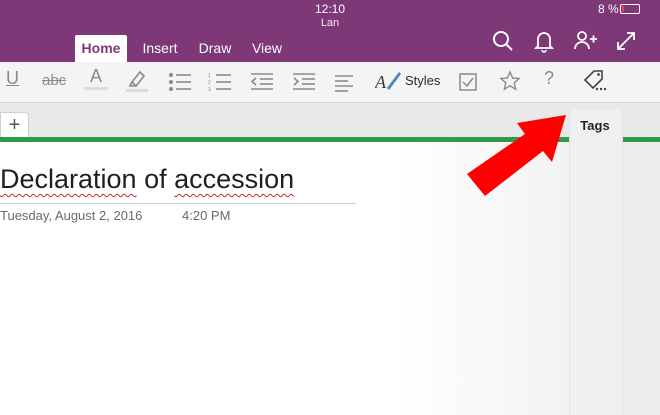 The image size is (660, 415). Describe the element at coordinates (330, 9) in the screenshot. I see `status-time: 12:10` at that location.